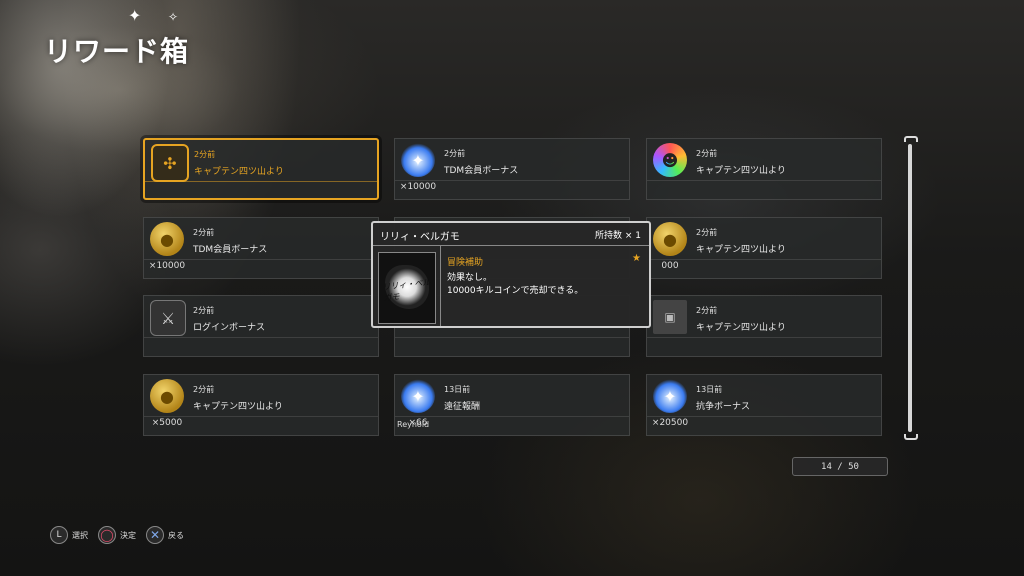 The image size is (1024, 576). I want to click on scrollbar-top-cap, so click(911, 139).